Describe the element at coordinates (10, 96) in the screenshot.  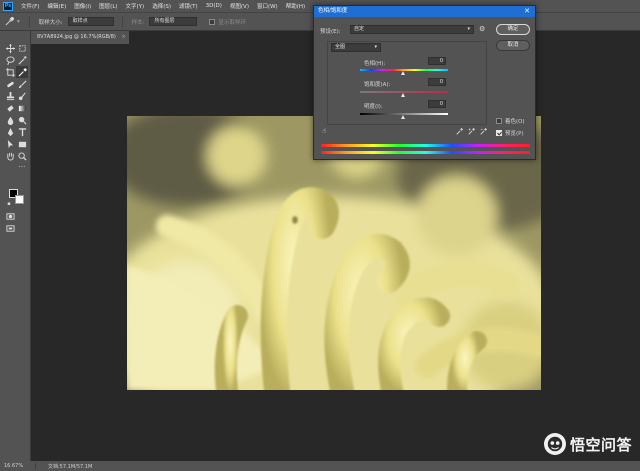
I see `clone-stamp-icon` at that location.